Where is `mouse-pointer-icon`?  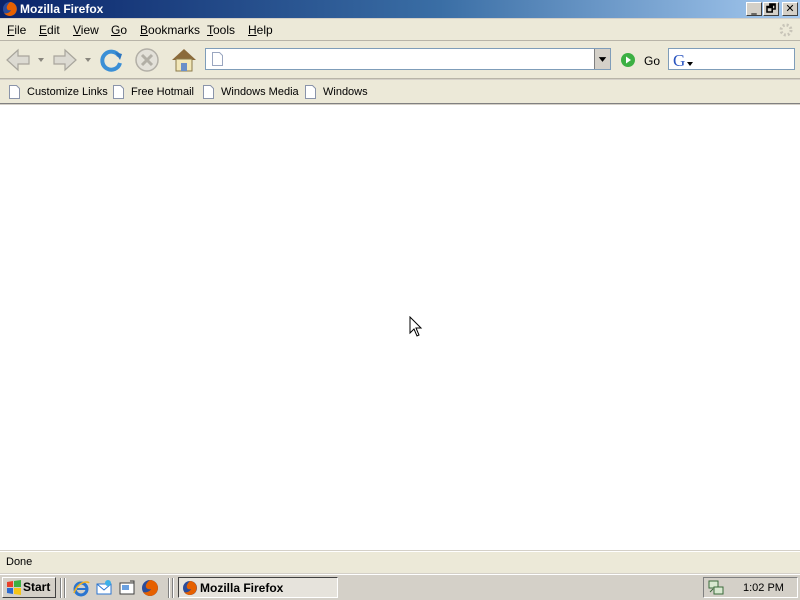
mouse-pointer-icon is located at coordinates (416, 326).